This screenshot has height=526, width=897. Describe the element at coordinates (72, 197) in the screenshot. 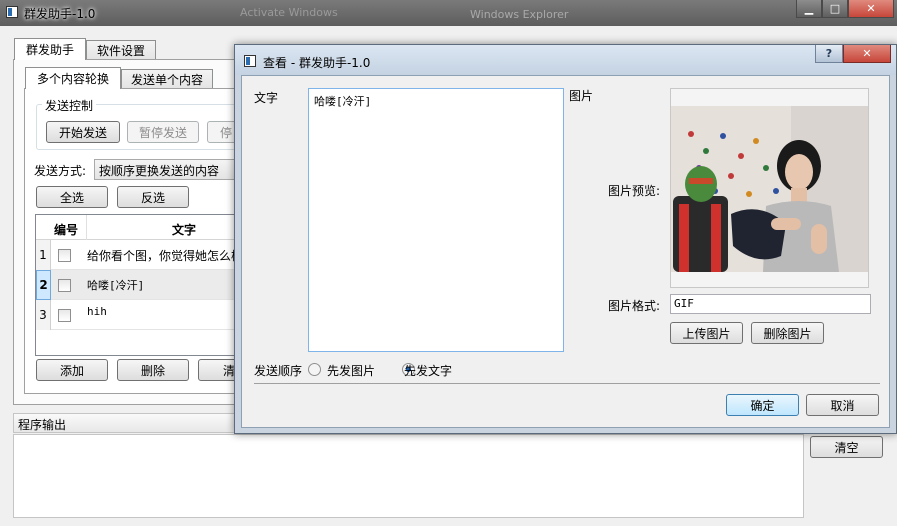

I see `select-all-button: 全选` at that location.